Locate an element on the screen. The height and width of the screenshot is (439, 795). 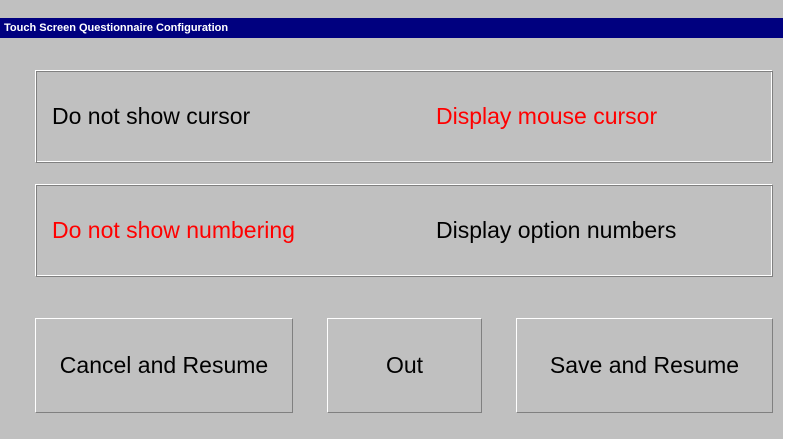
option-hide-numbering: Do not show numbering is located at coordinates (173, 230).